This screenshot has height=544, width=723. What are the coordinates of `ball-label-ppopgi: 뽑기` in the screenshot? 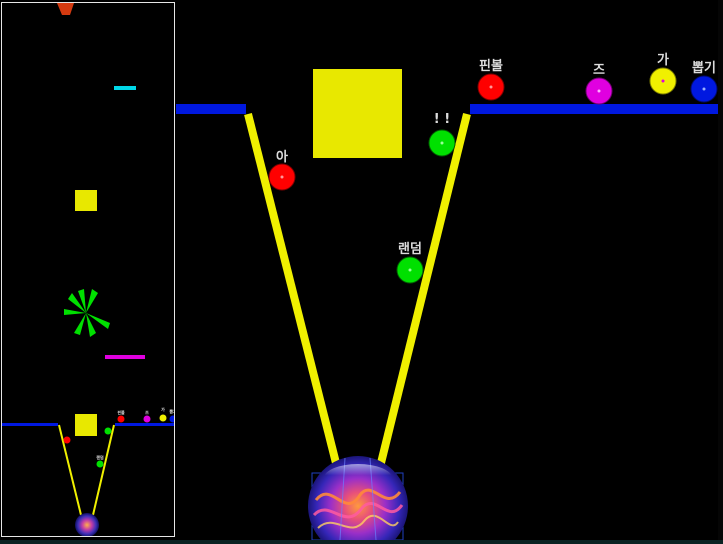 It's located at (704, 68).